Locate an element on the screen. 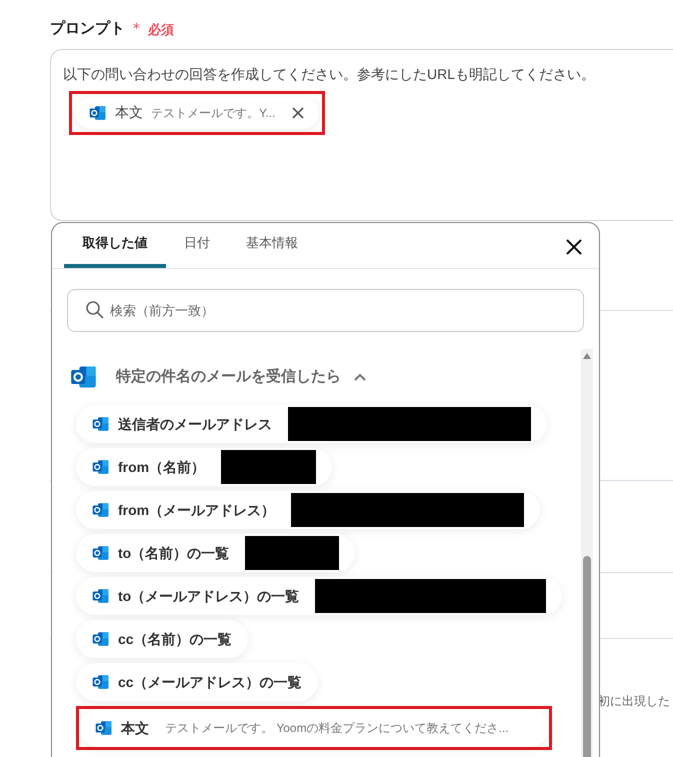 The height and width of the screenshot is (757, 673). item-label: cc（名前）の一覧 is located at coordinates (175, 639).